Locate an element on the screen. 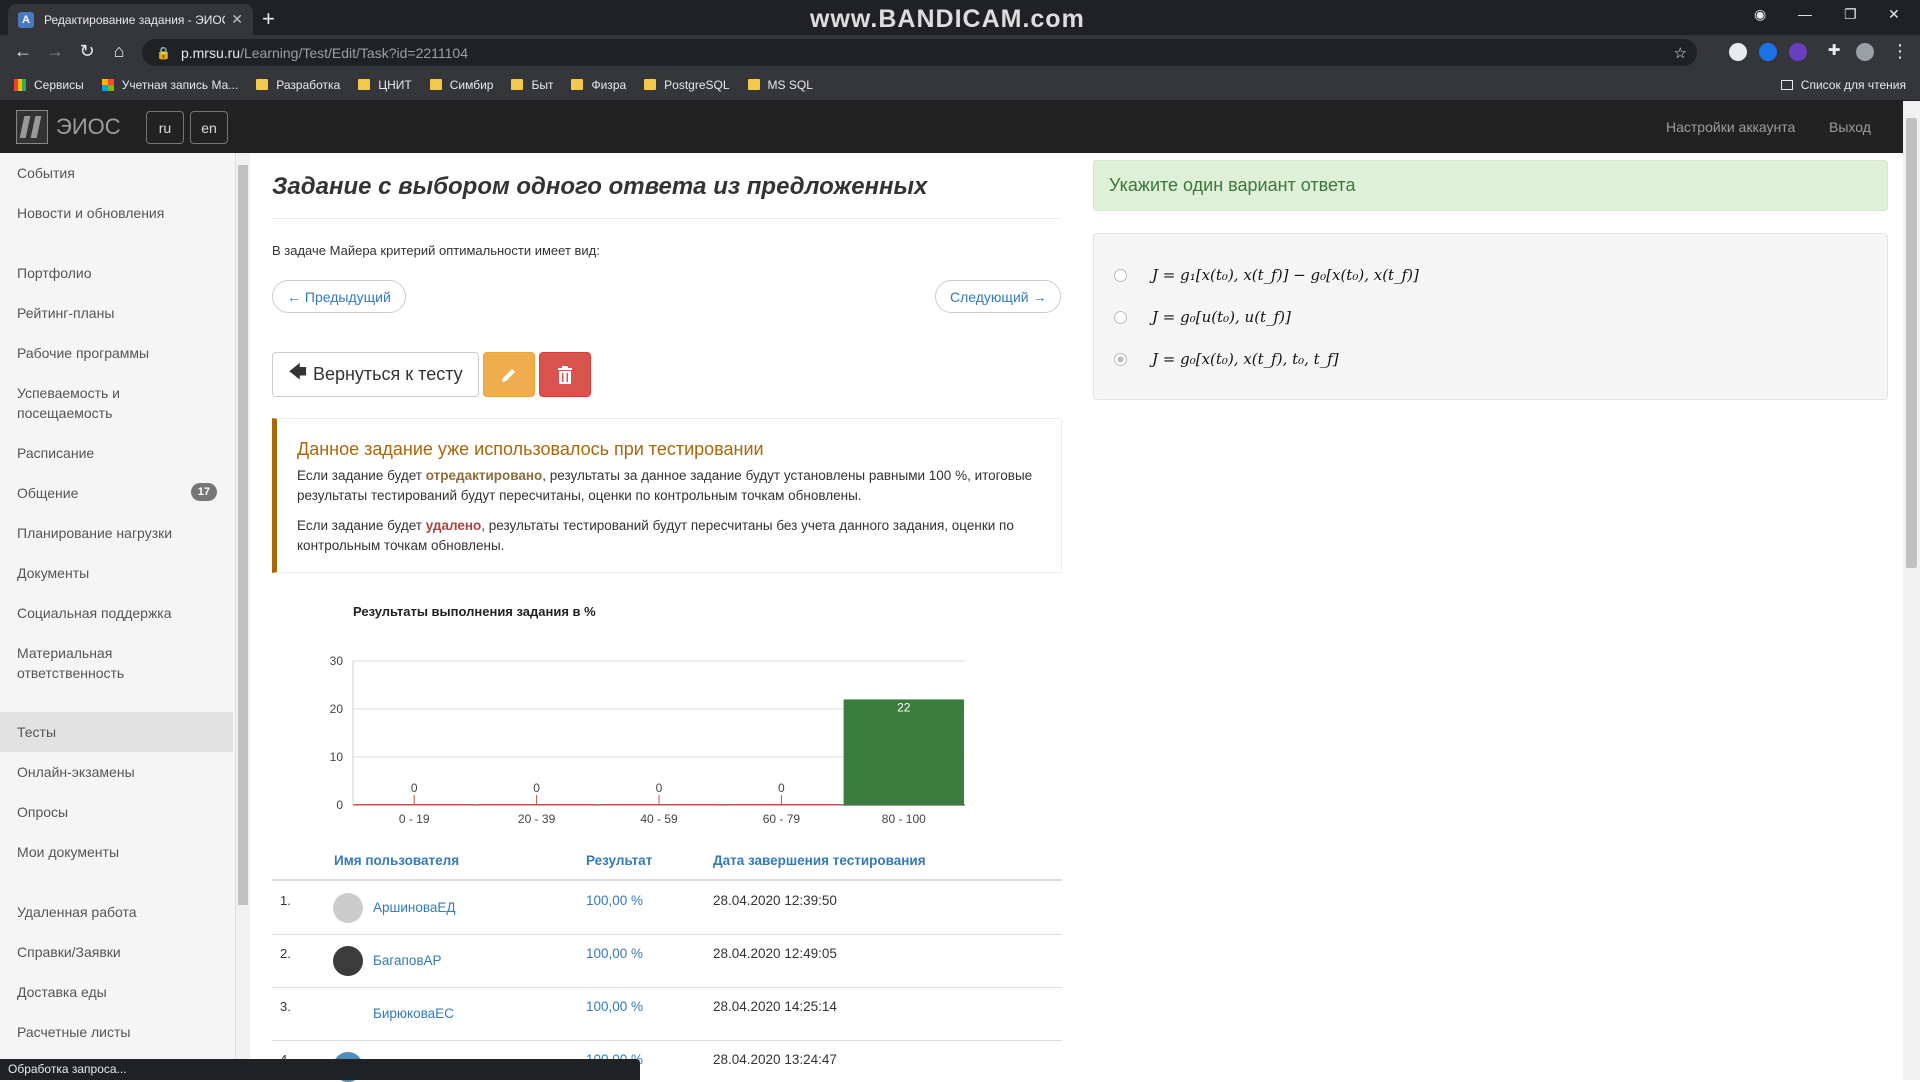 The width and height of the screenshot is (1920, 1082). answer-option: J = g₀[u(t₀), u(t_f)] is located at coordinates (1202, 317).